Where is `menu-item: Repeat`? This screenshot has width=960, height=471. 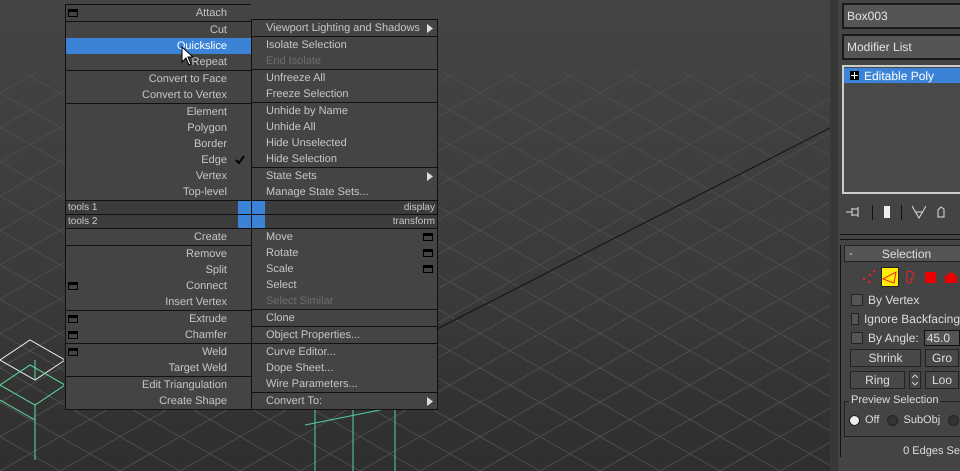 menu-item: Repeat is located at coordinates (158, 62).